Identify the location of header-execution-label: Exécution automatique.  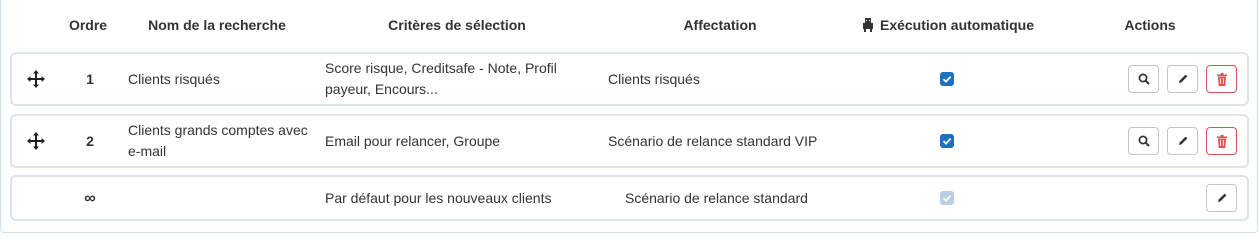
(957, 25).